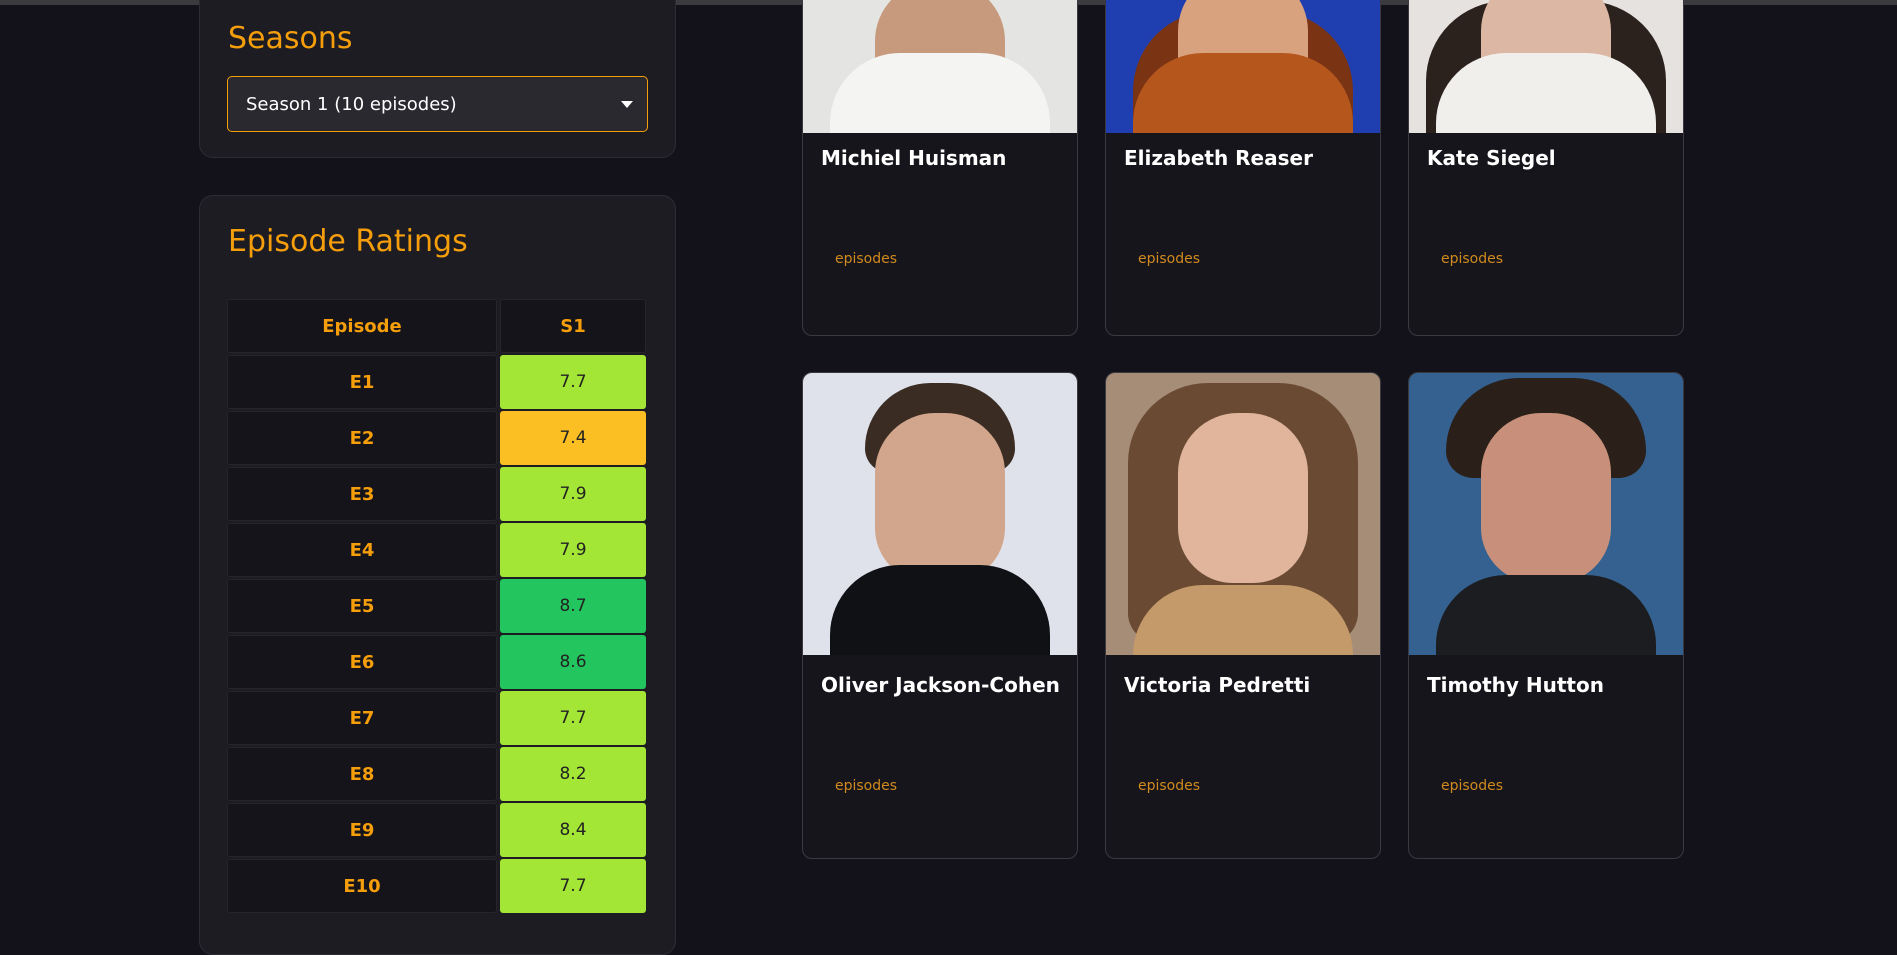  I want to click on season-select: Season 1 (10 episodes), so click(437, 104).